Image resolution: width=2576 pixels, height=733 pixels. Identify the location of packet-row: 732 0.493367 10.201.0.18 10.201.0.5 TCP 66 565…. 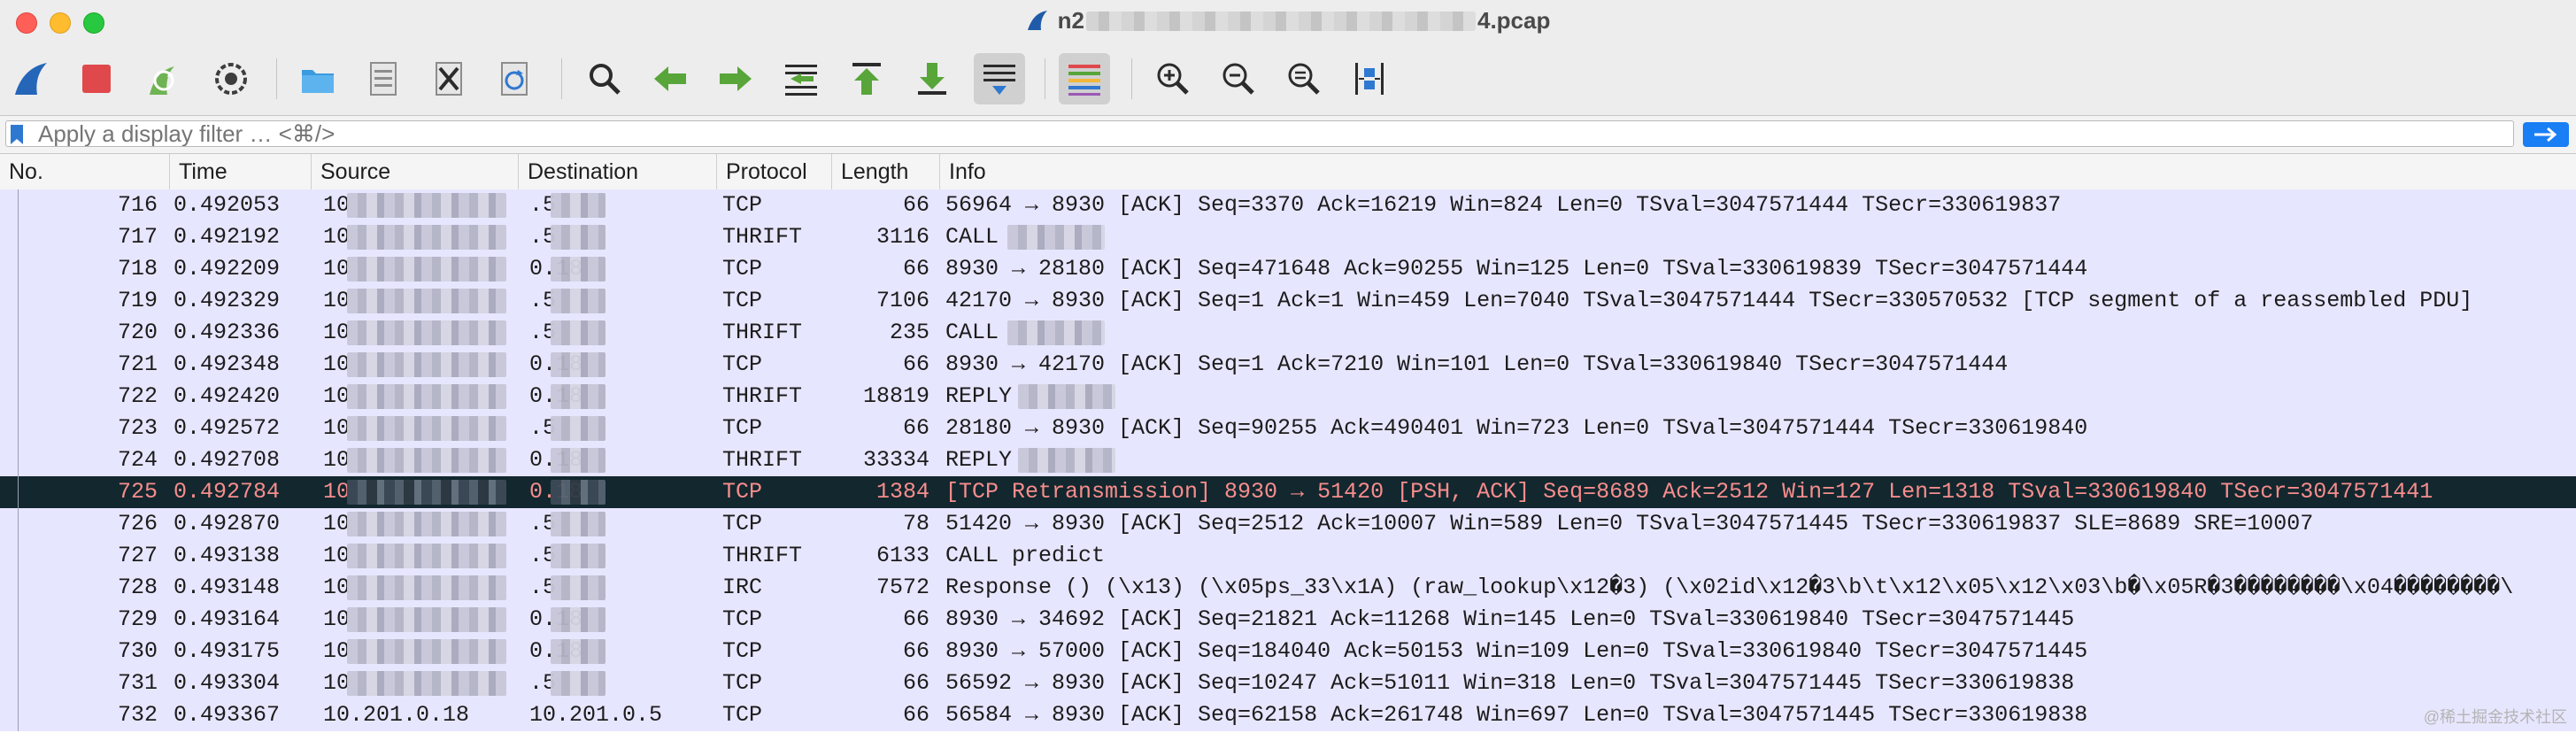
(1288, 715).